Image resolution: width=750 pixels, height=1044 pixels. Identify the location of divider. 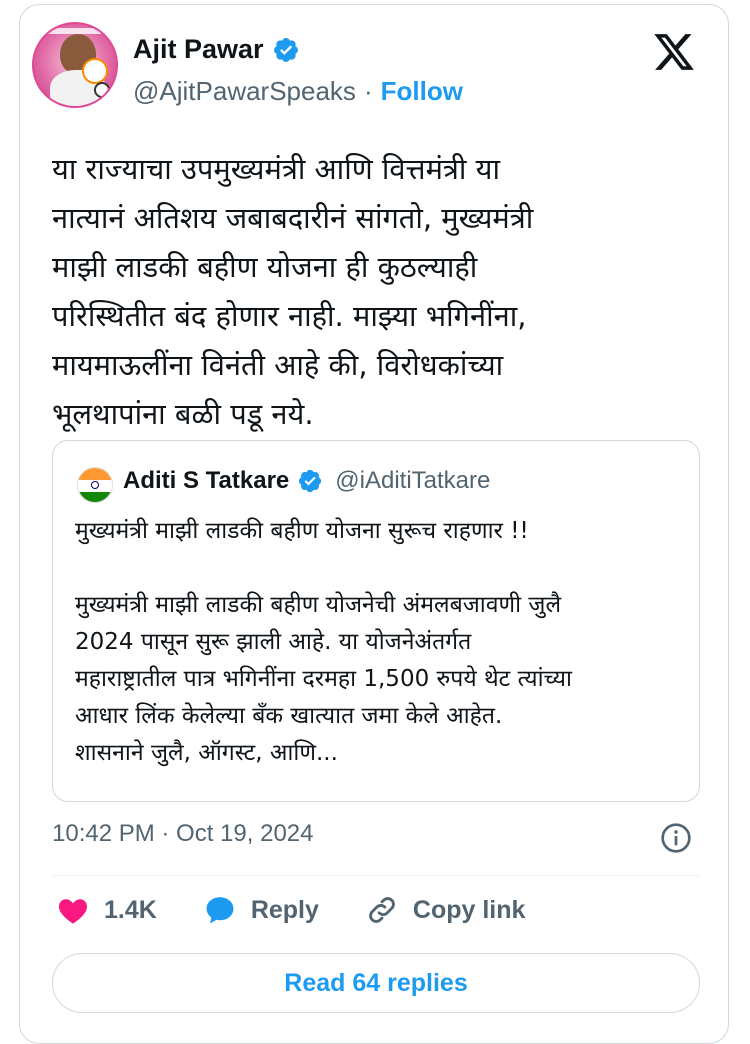
(376, 875).